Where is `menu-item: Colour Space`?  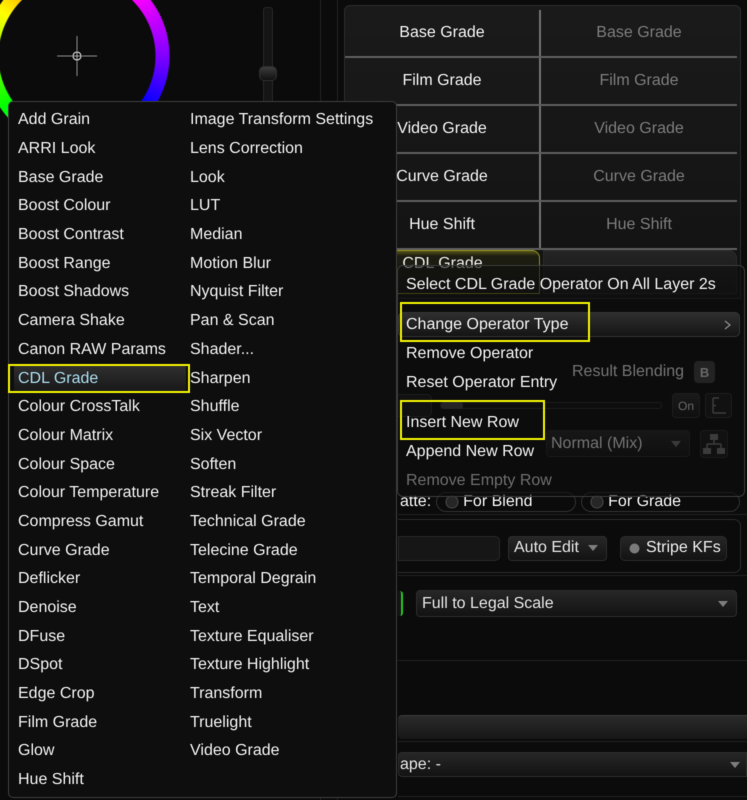 menu-item: Colour Space is located at coordinates (100, 464).